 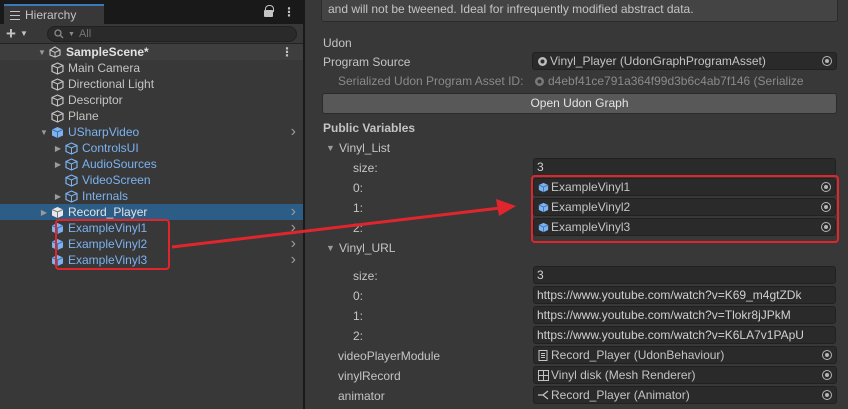 What do you see at coordinates (684, 275) in the screenshot?
I see `vinyl-url-size-input: 3` at bounding box center [684, 275].